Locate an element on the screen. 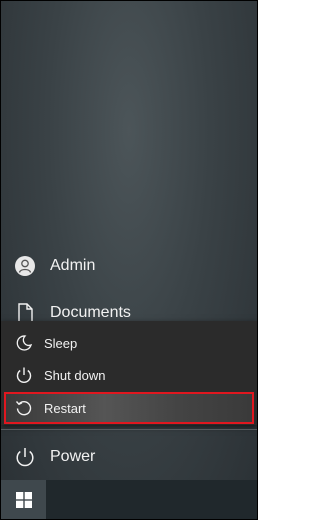 The height and width of the screenshot is (520, 320). shut-down-label: Shut down is located at coordinates (75, 375).